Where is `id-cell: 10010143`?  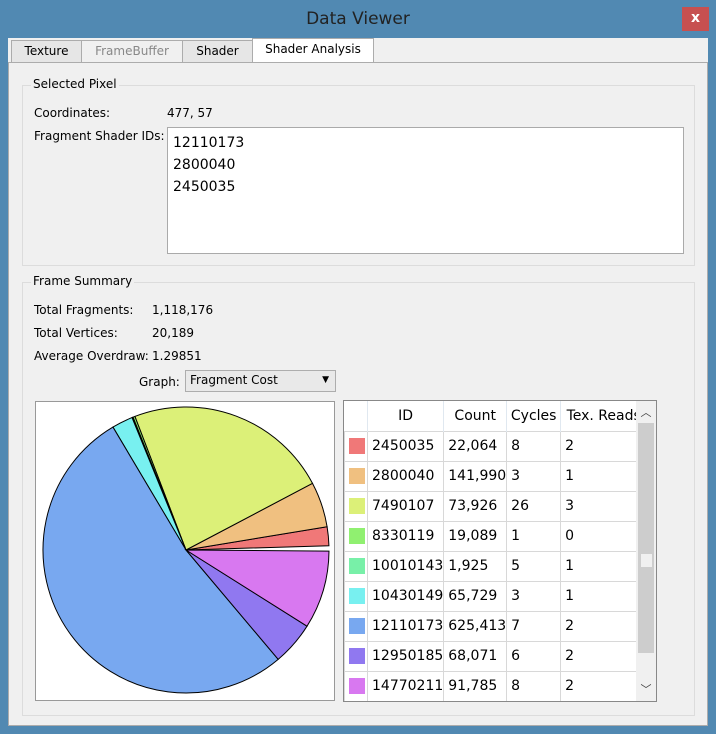 id-cell: 10010143 is located at coordinates (405, 566).